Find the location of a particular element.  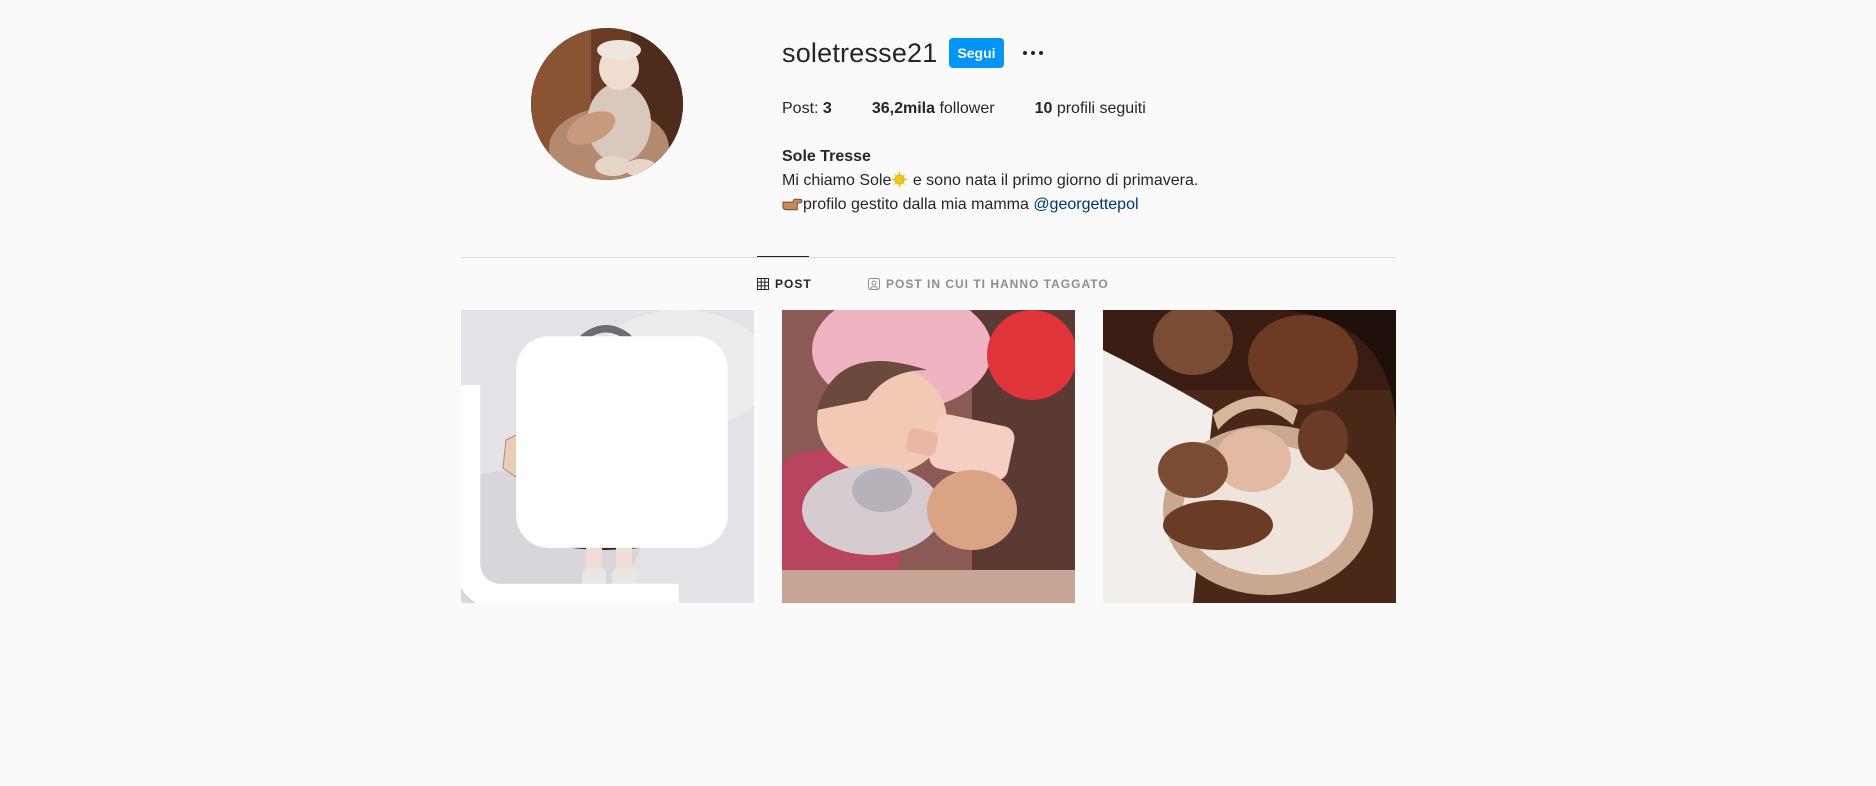

pointing-hand-emoji-icon is located at coordinates (792, 204).